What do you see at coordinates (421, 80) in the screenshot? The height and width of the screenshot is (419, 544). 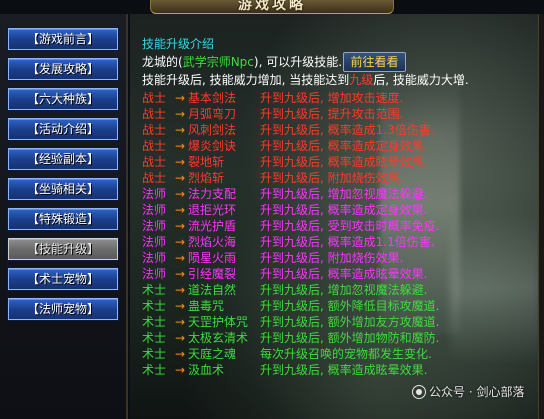 I see `intro2-suffix: 后, 技能威力大增.` at bounding box center [421, 80].